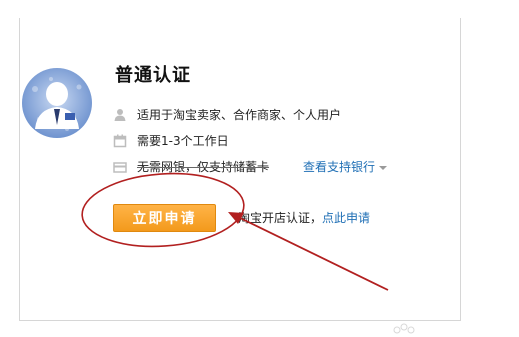  I want to click on apply-here-link: 点此申请, so click(346, 218).